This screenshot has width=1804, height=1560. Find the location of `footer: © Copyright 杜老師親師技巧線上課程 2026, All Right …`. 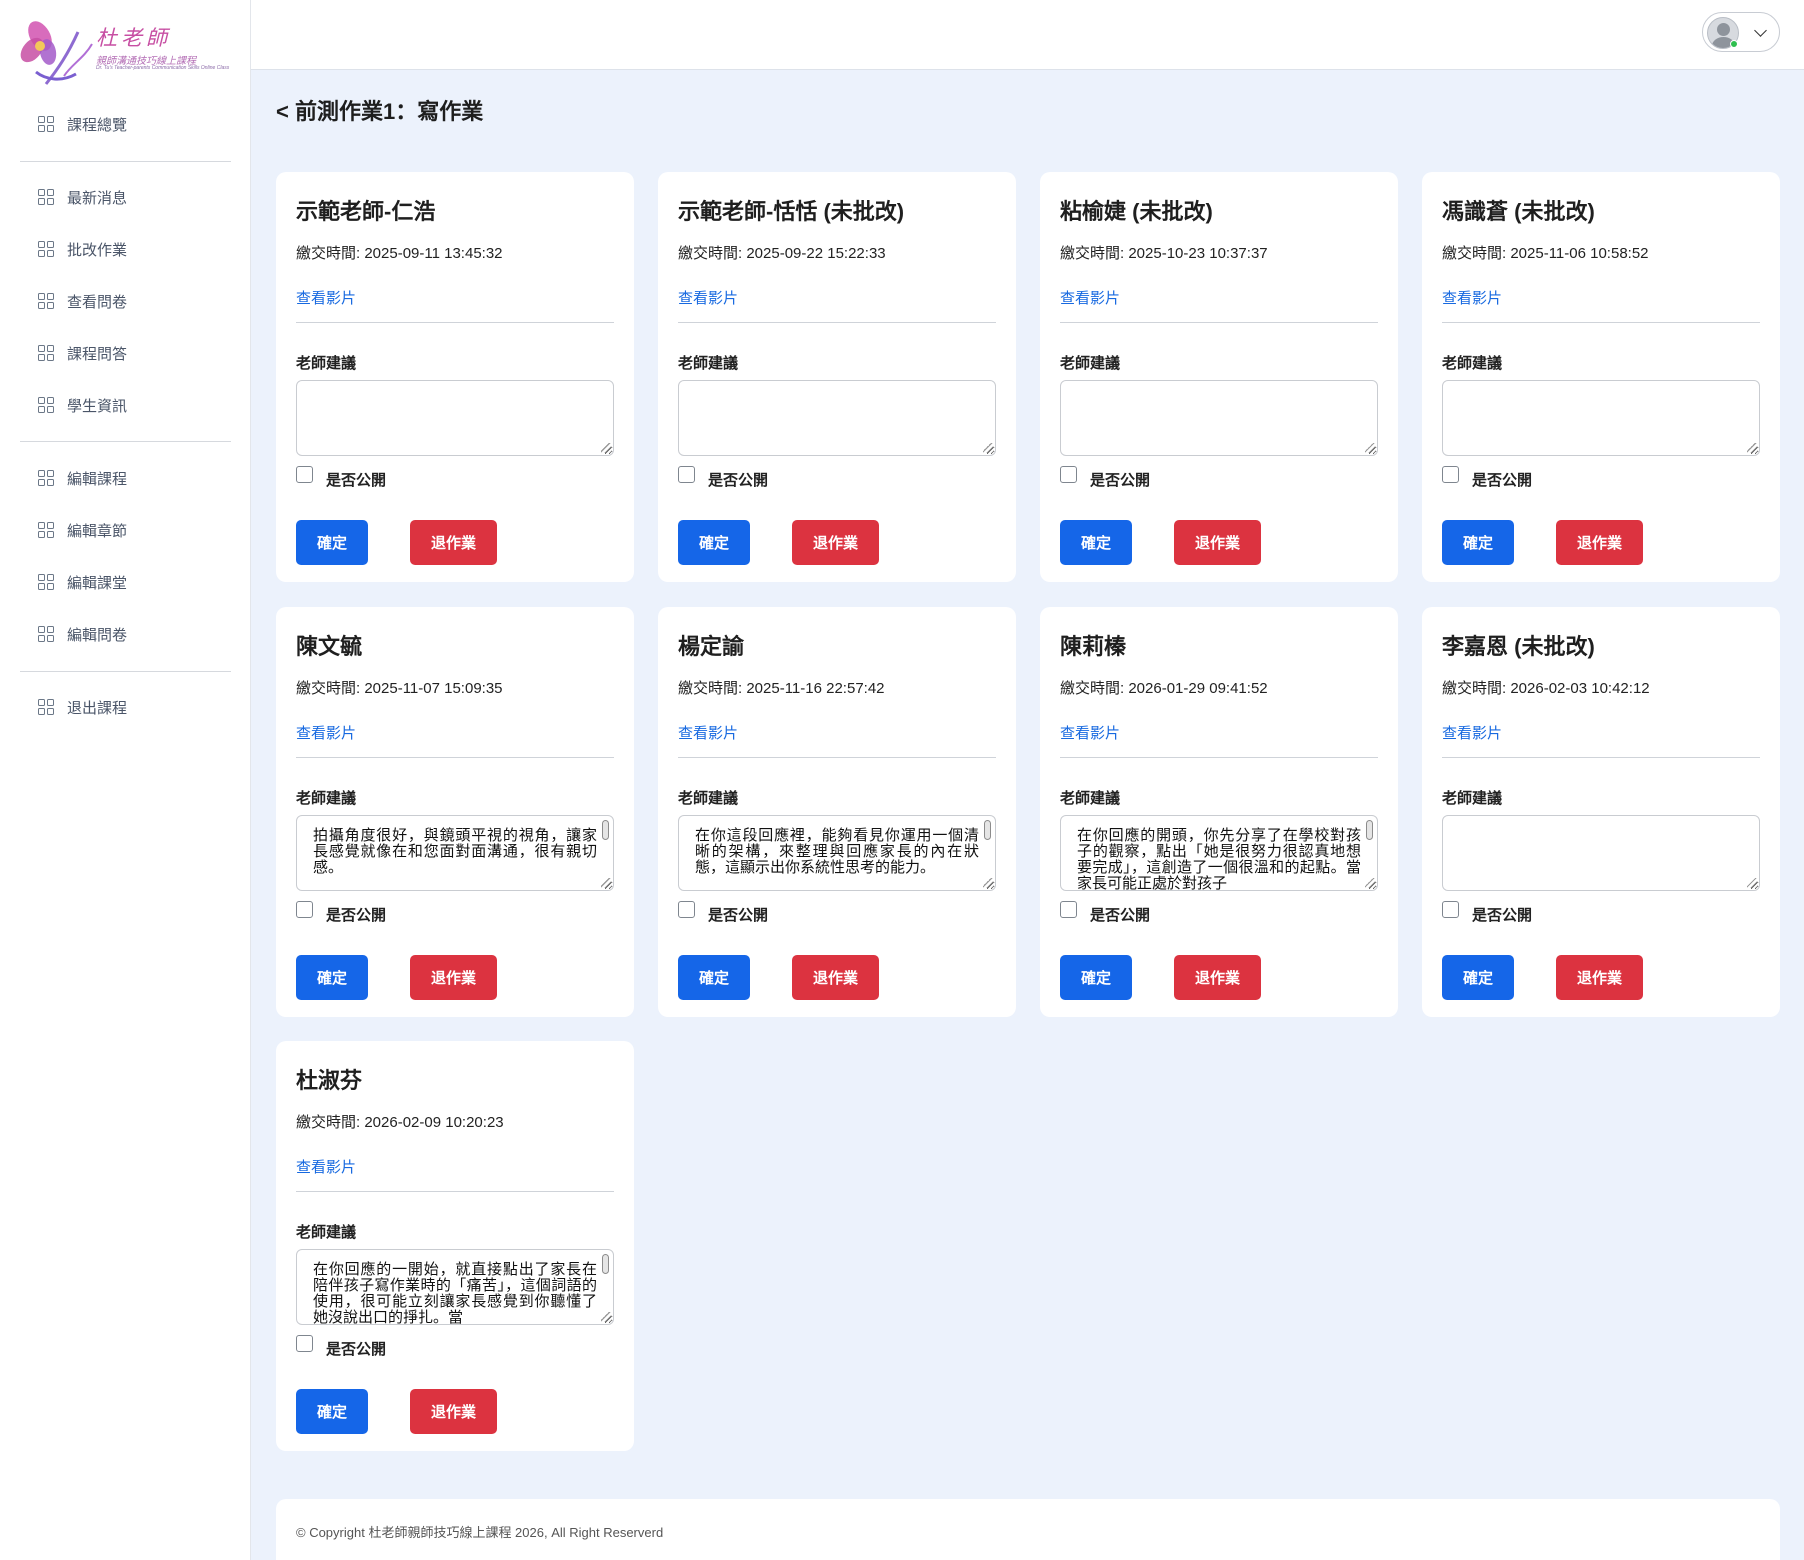

footer: © Copyright 杜老師親師技巧線上課程 2026, All Right … is located at coordinates (1028, 1529).